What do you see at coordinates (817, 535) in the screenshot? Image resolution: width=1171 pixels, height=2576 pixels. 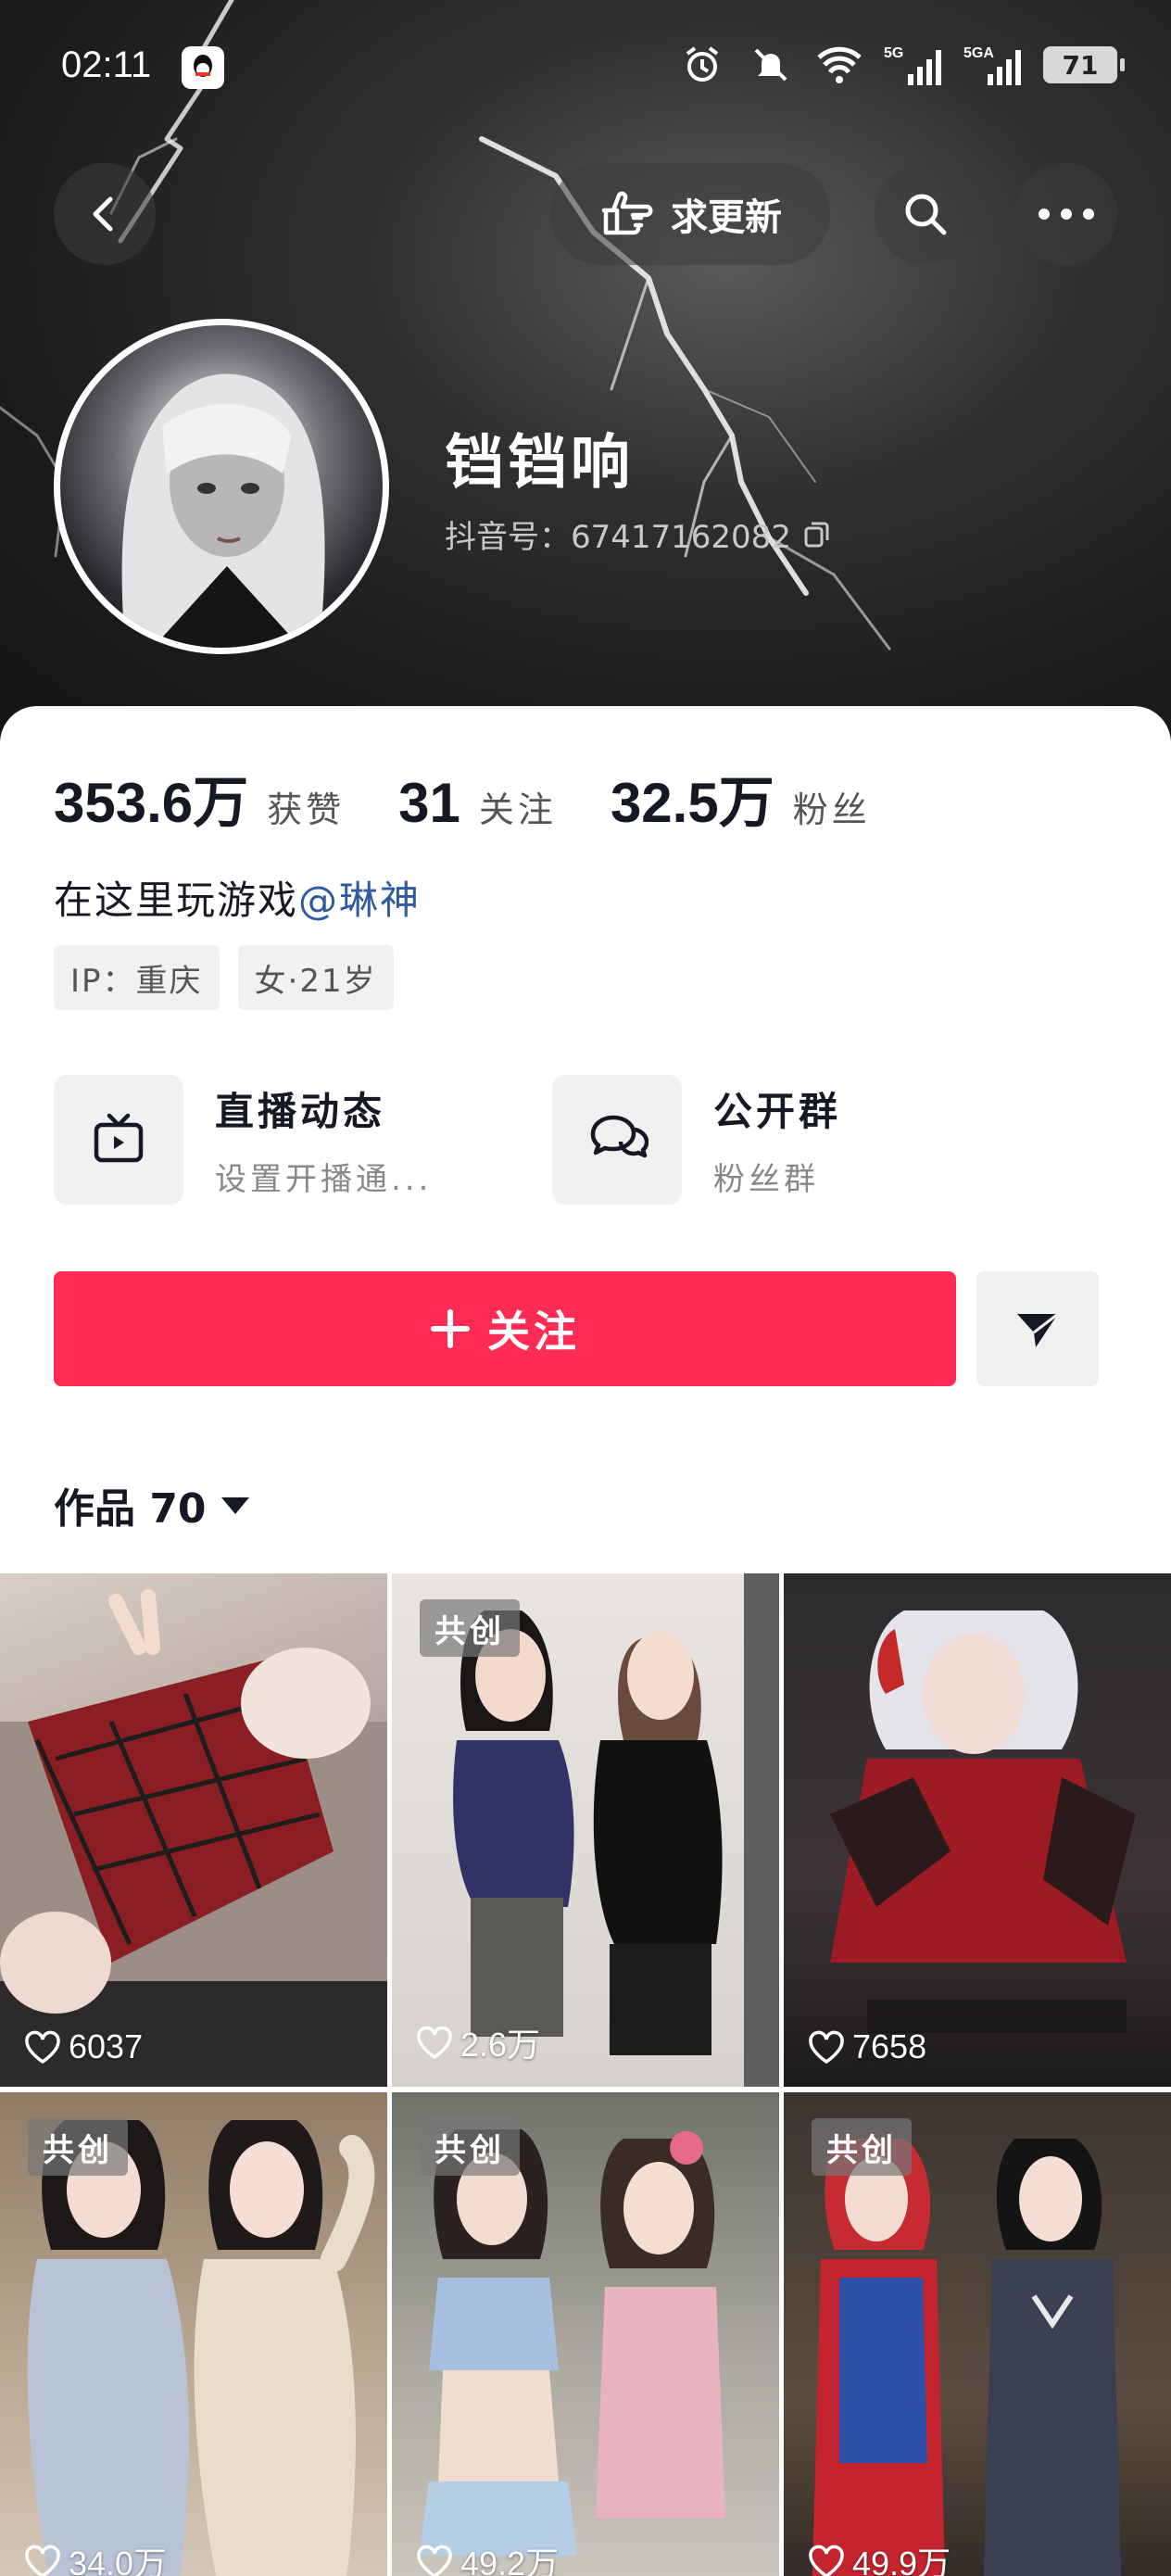 I see `copy-icon` at bounding box center [817, 535].